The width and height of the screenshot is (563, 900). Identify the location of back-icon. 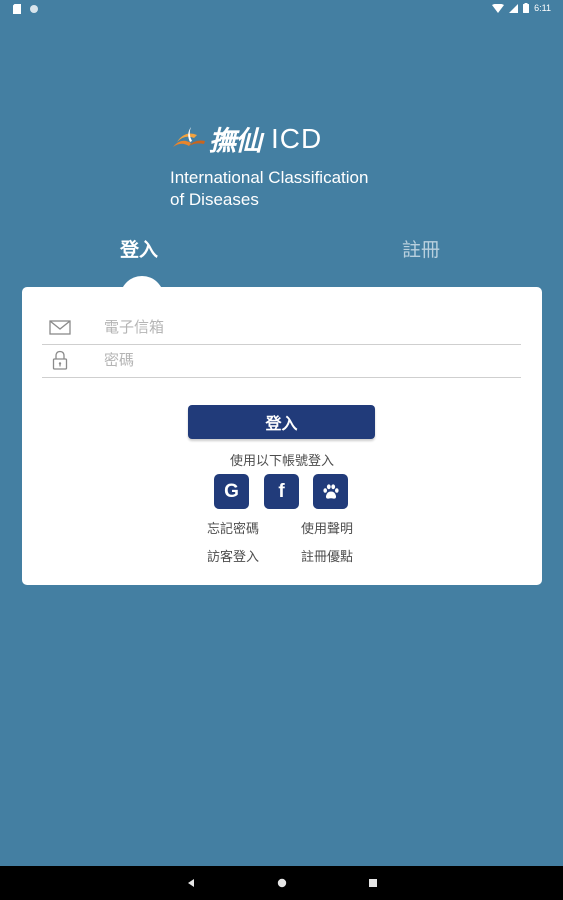
(191, 883).